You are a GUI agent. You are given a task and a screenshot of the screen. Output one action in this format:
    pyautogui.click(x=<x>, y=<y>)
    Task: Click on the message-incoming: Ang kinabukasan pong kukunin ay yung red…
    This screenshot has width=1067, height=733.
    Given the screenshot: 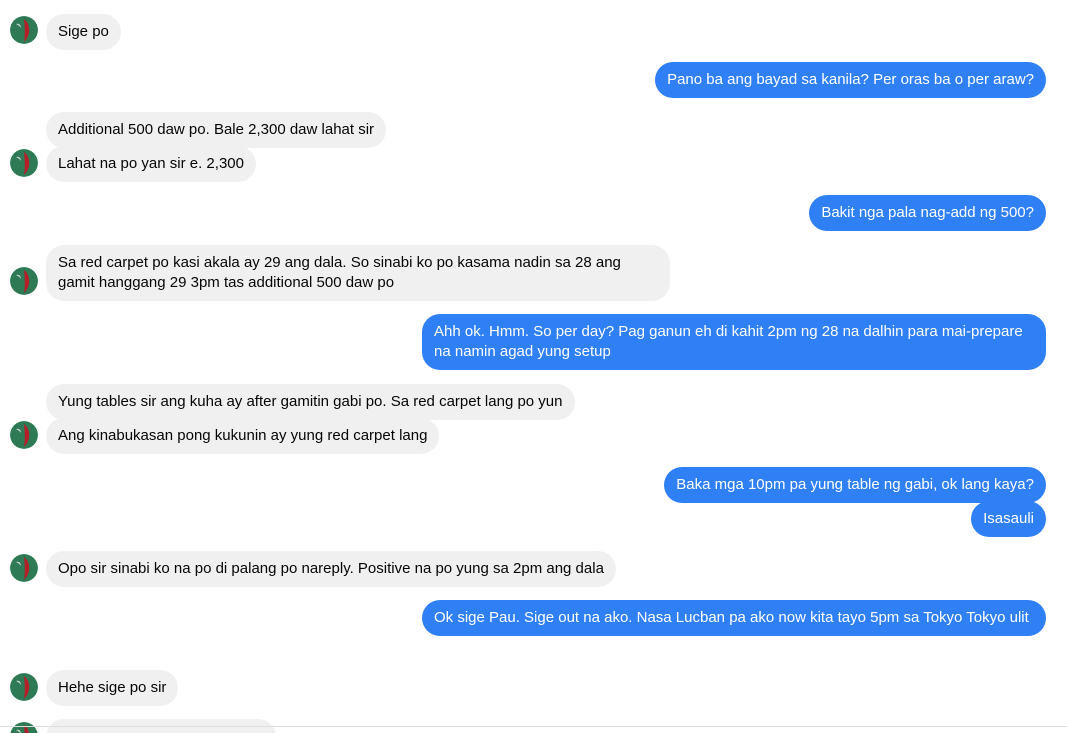 What is the action you would take?
    pyautogui.click(x=243, y=436)
    